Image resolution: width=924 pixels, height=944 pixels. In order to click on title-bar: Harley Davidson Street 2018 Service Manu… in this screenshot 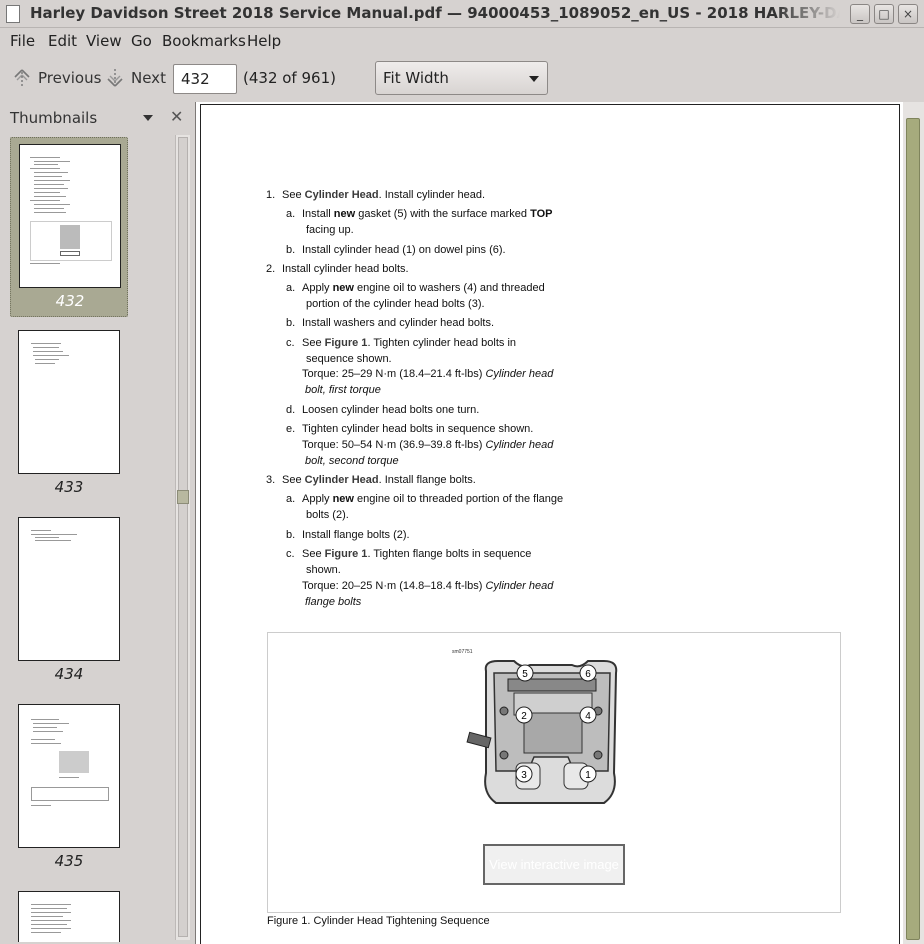, I will do `click(462, 14)`.